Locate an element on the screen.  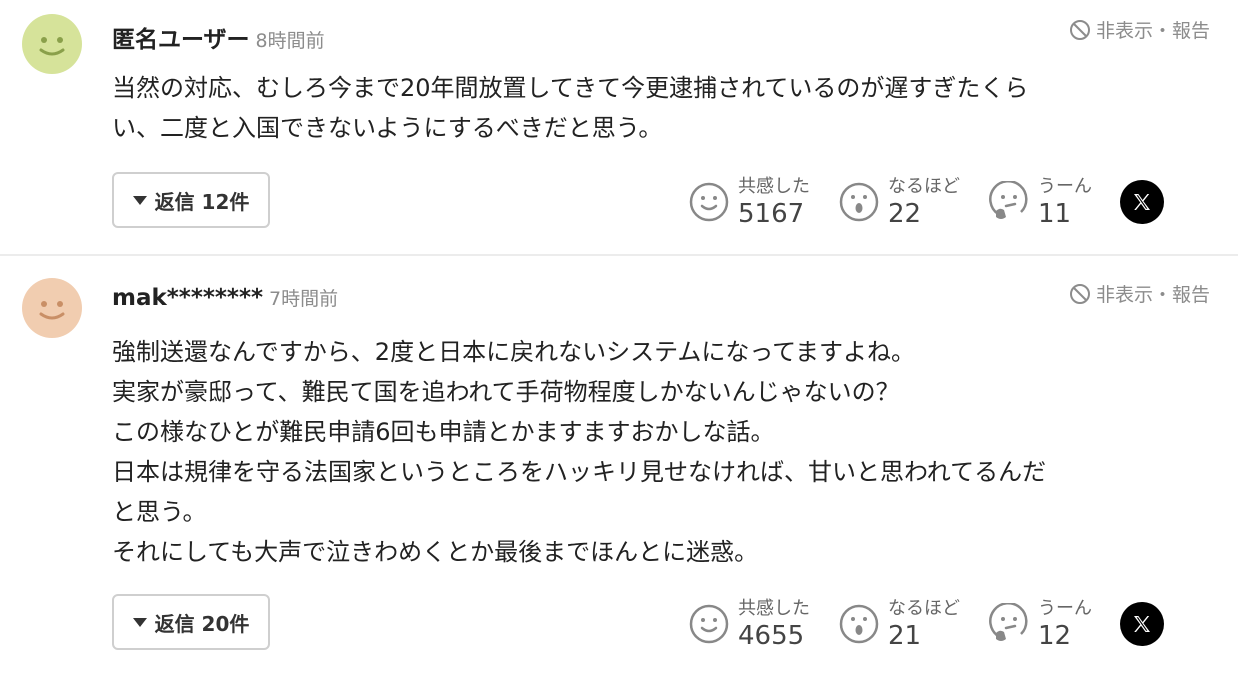
reaction-bar: 共感した 5167 なるほど 22 うーん 11 is located at coordinates (926, 202).